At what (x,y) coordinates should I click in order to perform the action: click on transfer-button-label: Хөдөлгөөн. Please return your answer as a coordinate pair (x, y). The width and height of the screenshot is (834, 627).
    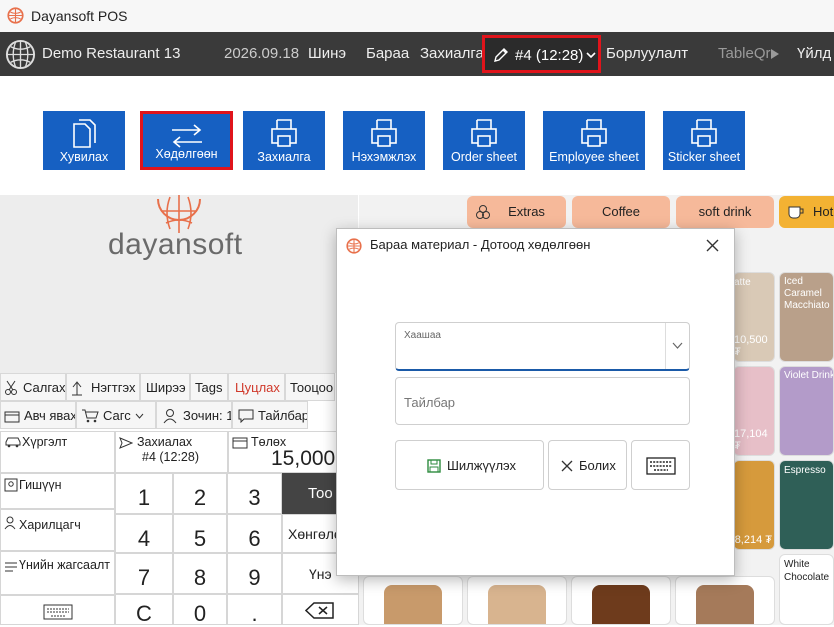
    Looking at the image, I should click on (186, 154).